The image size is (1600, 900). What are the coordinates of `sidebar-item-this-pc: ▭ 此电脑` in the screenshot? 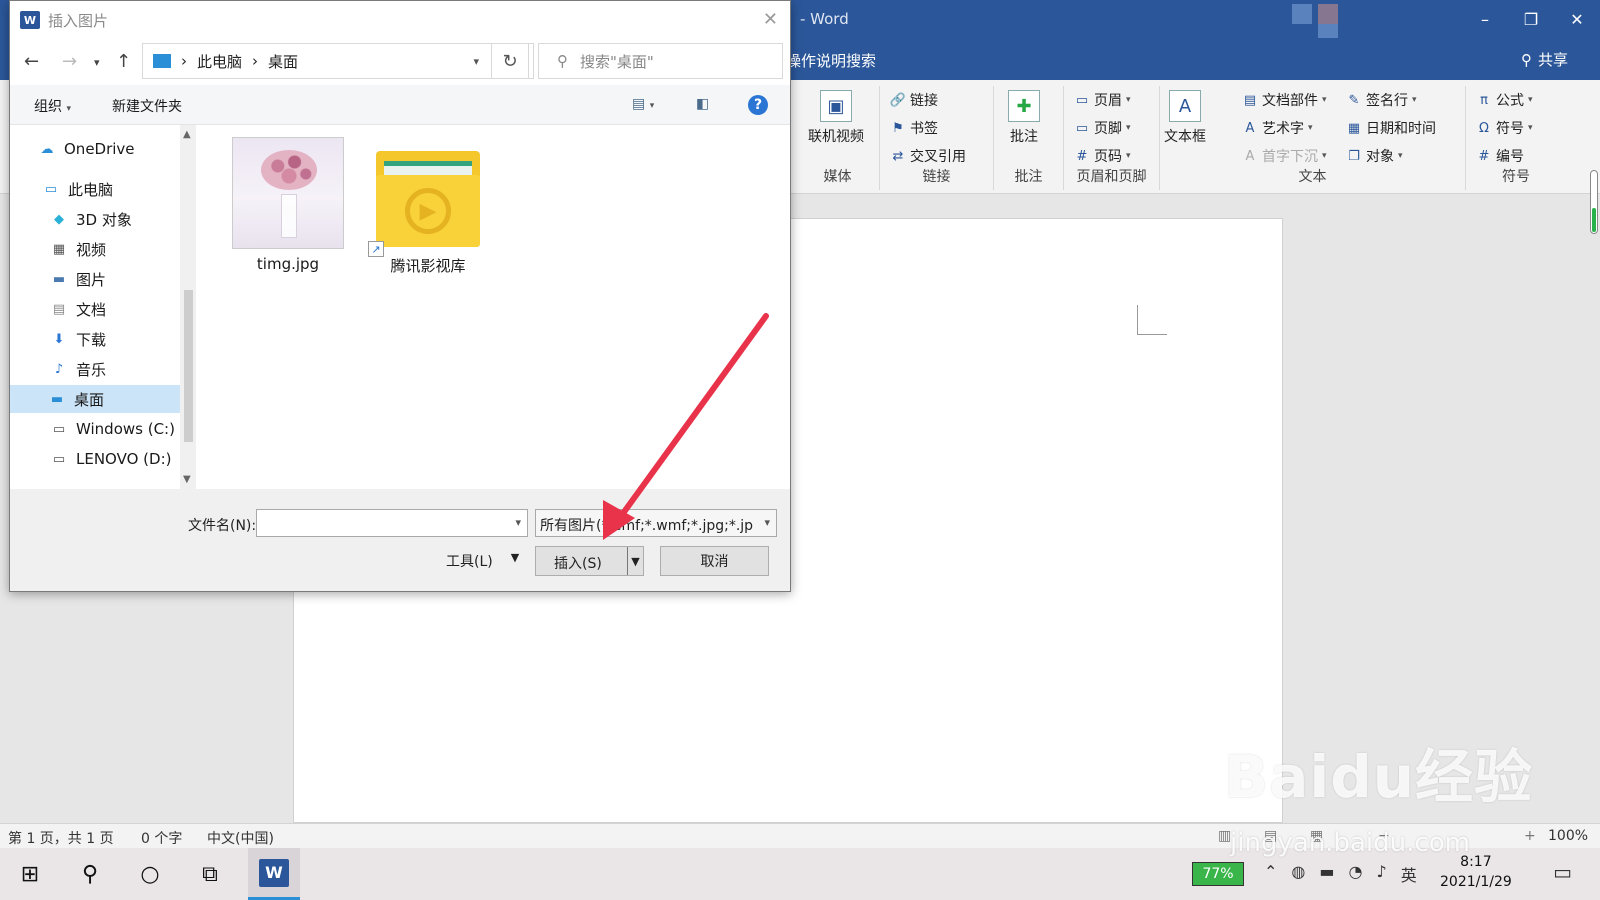 It's located at (77, 189).